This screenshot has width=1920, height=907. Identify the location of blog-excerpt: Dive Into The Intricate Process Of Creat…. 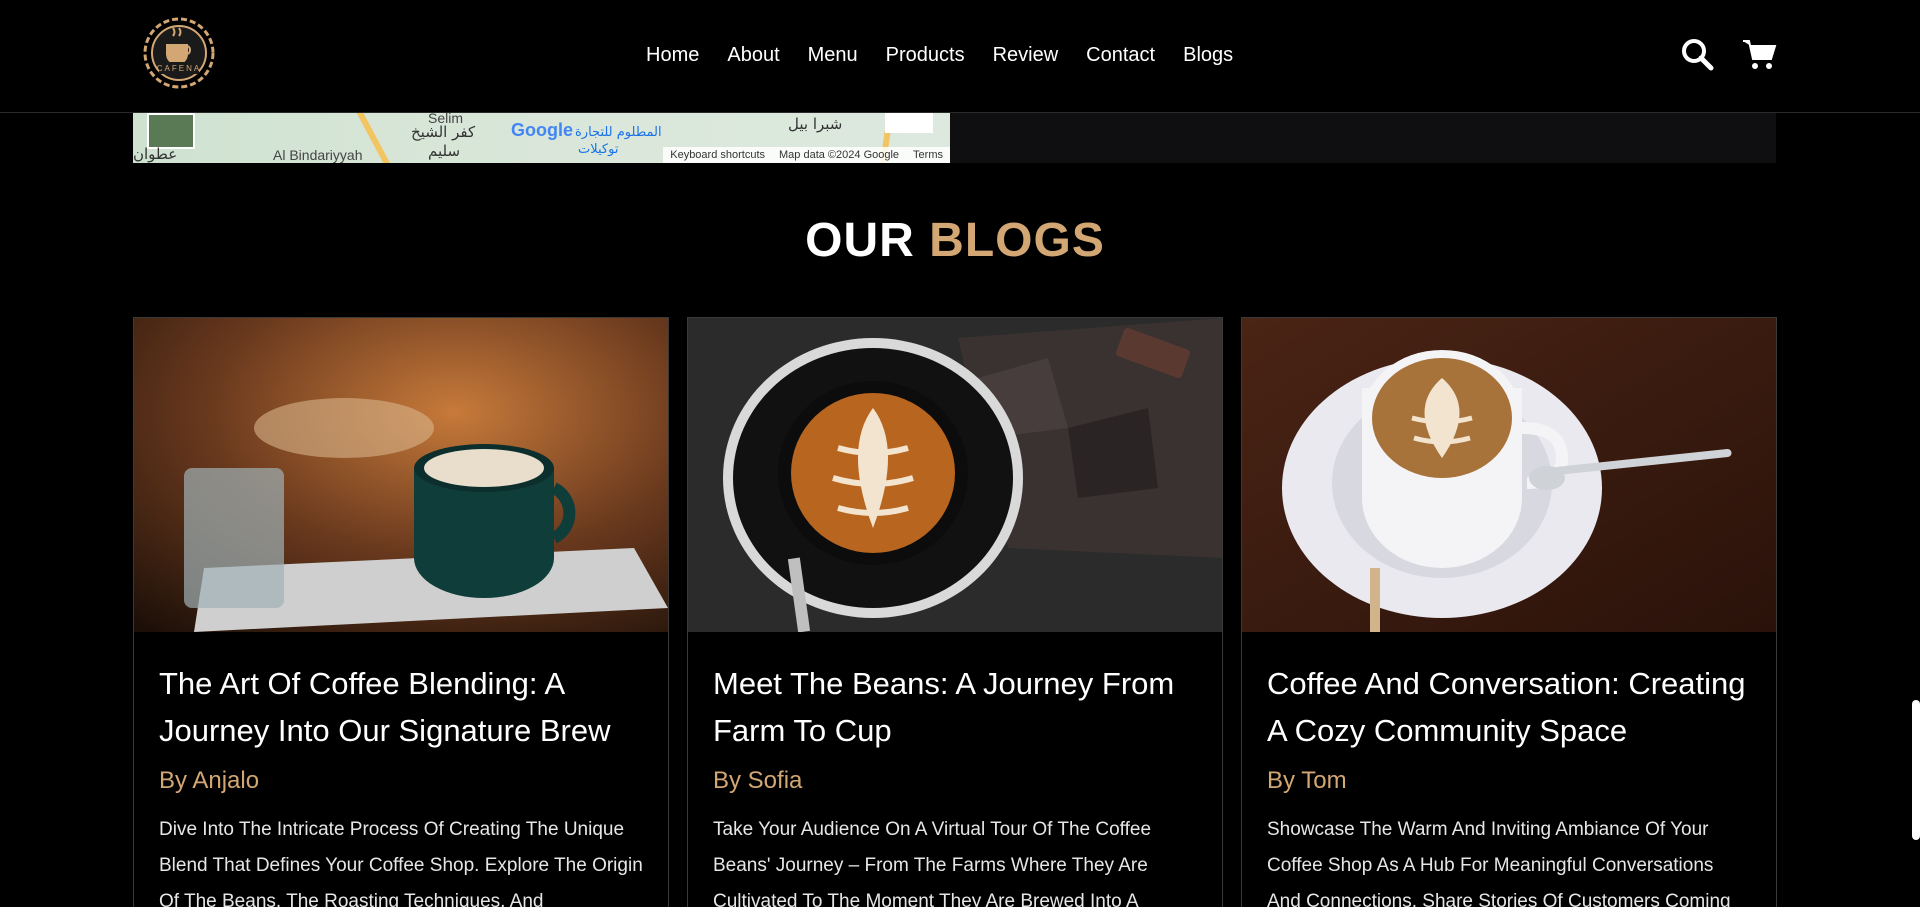
(401, 863).